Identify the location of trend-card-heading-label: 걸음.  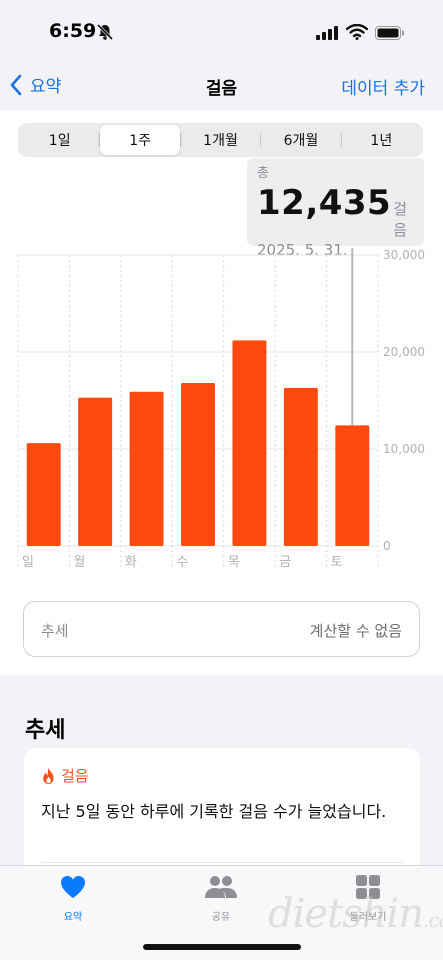
(75, 776).